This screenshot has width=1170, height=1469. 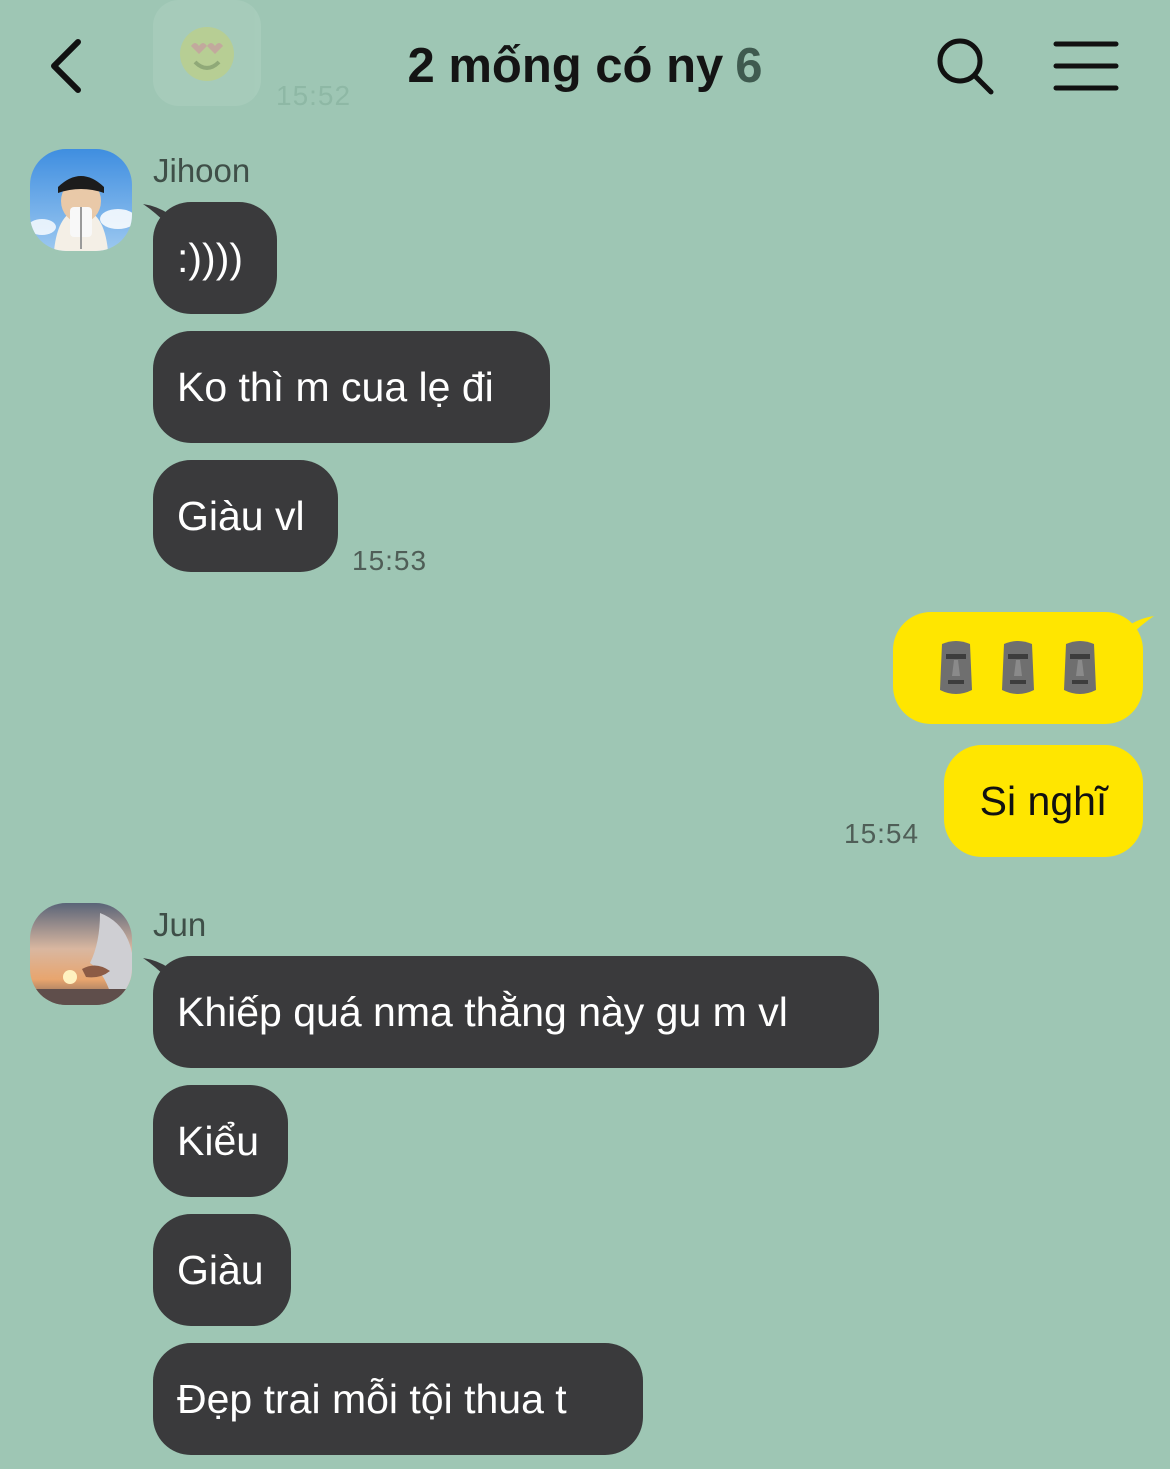 What do you see at coordinates (210, 257) in the screenshot?
I see `message-text: :))))` at bounding box center [210, 257].